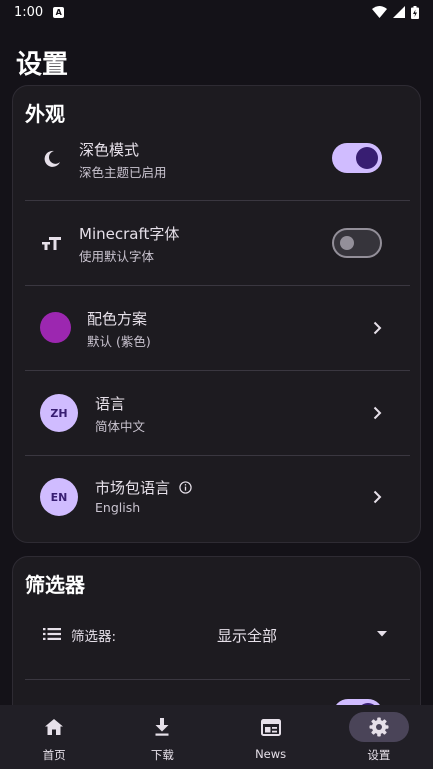 The height and width of the screenshot is (769, 433). Describe the element at coordinates (94, 637) in the screenshot. I see `filter-label: 筛选器:` at that location.